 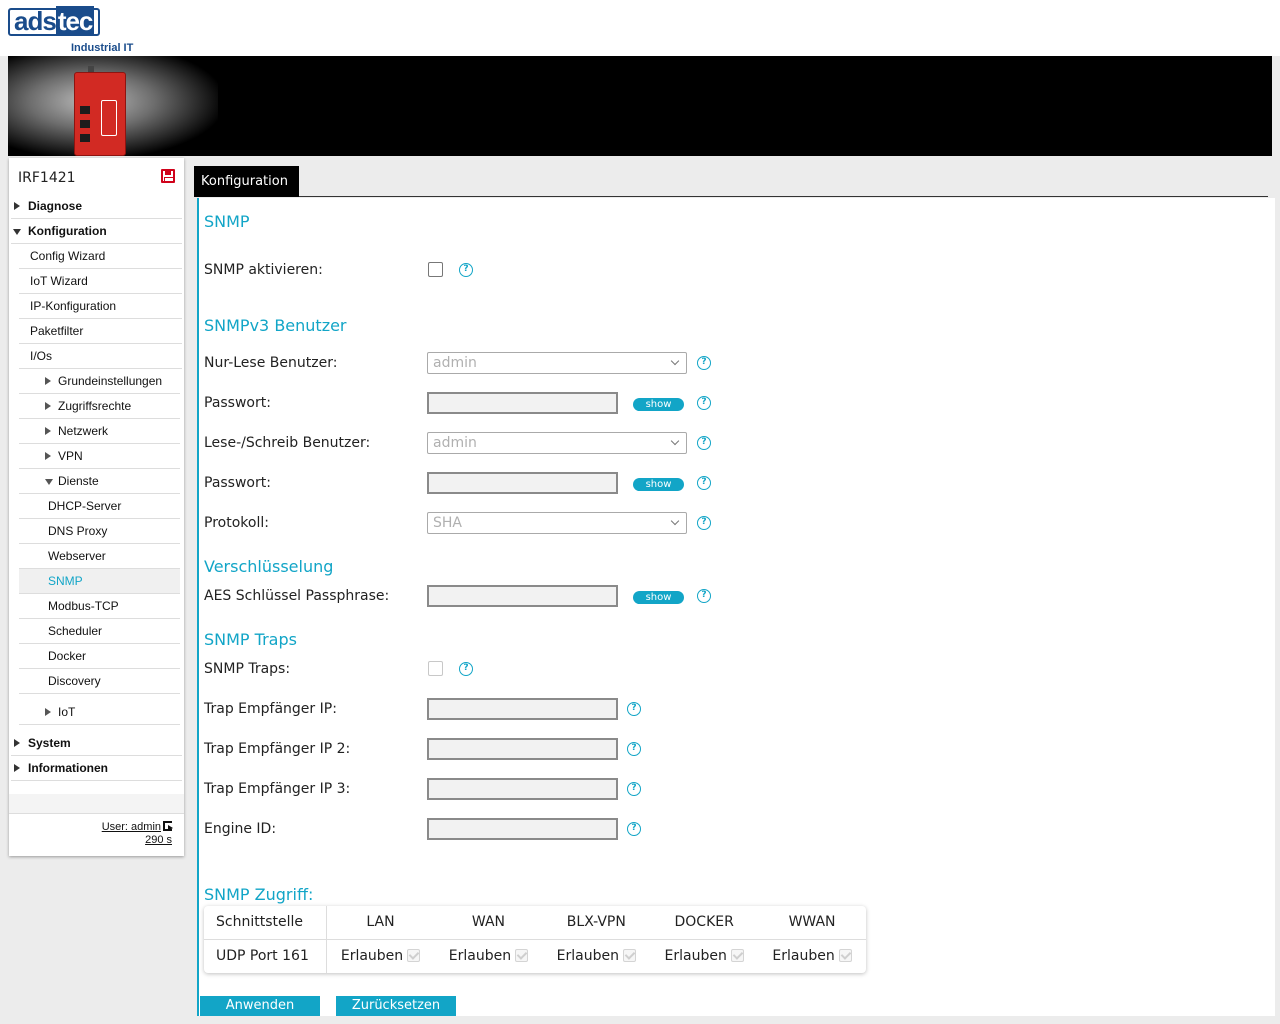 I want to click on logout-icon, so click(x=168, y=826).